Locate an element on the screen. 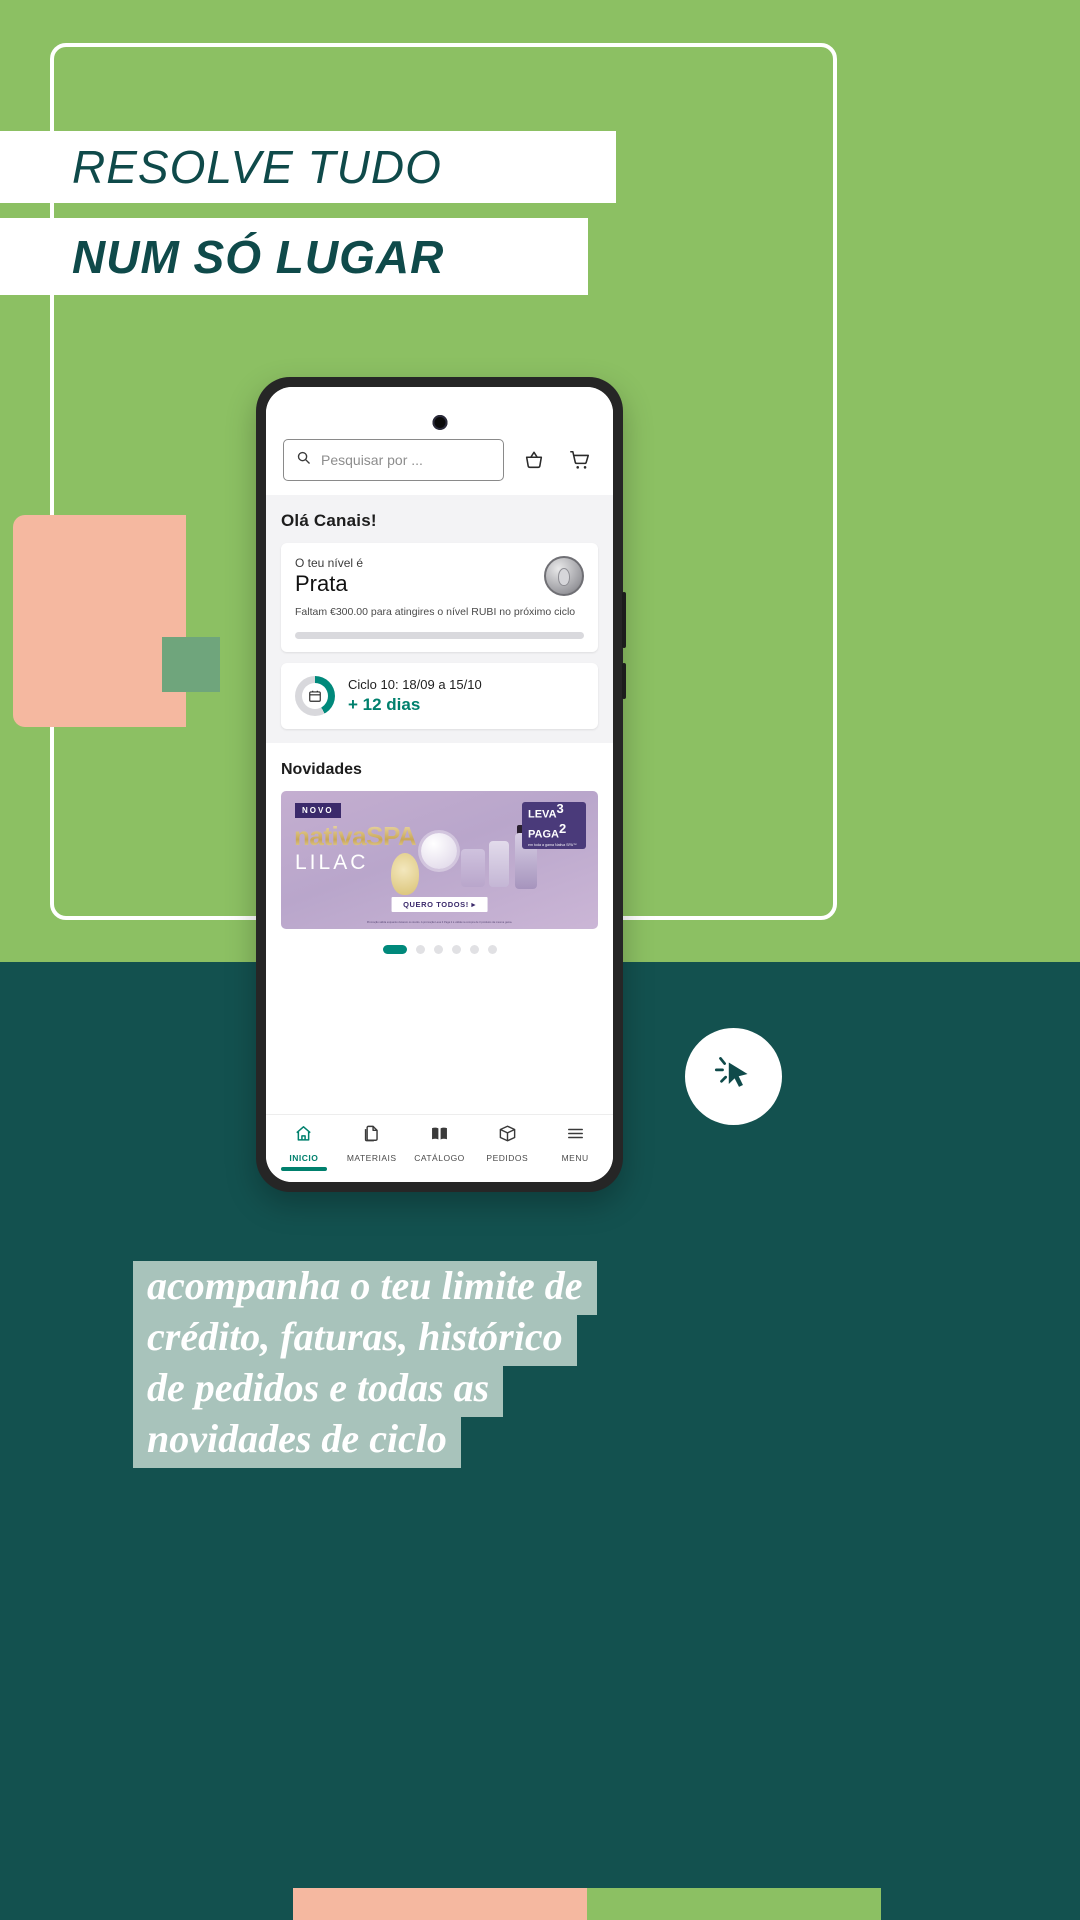 This screenshot has height=1920, width=1080. click-cursor-badge is located at coordinates (733, 1076).